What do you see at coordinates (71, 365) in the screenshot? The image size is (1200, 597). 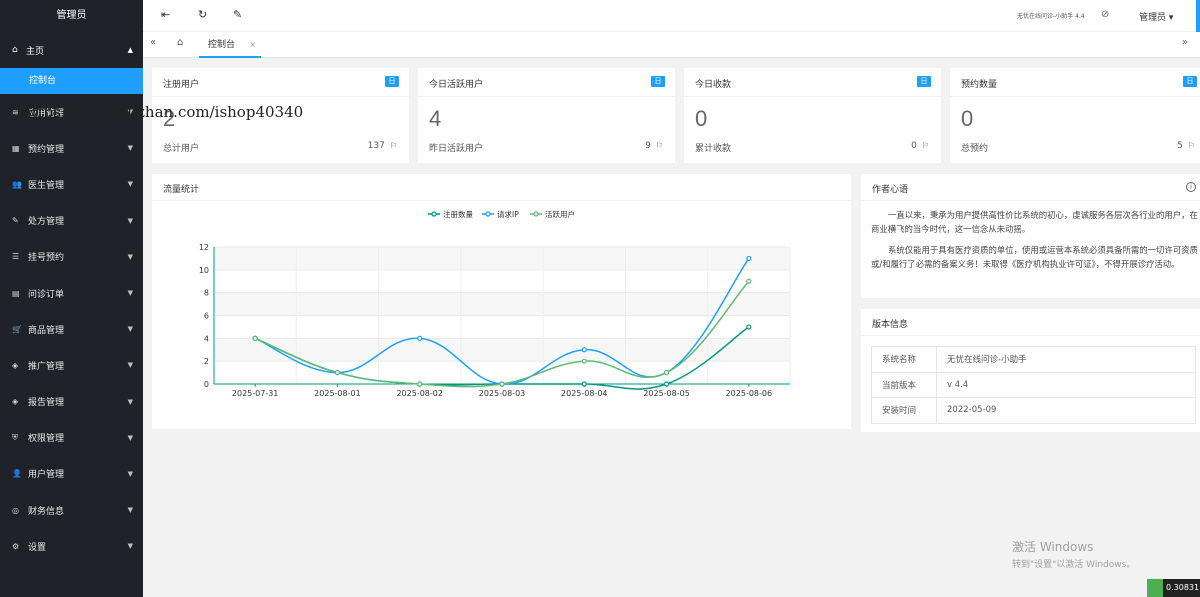 I see `sidebar-item-7: ◈ 推广管理 ▼` at bounding box center [71, 365].